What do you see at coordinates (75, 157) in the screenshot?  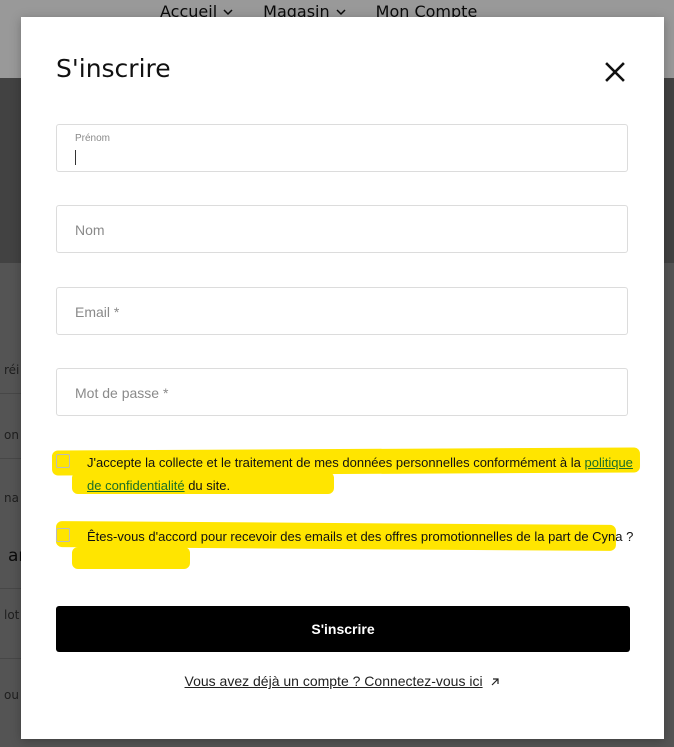 I see `text-cursor` at bounding box center [75, 157].